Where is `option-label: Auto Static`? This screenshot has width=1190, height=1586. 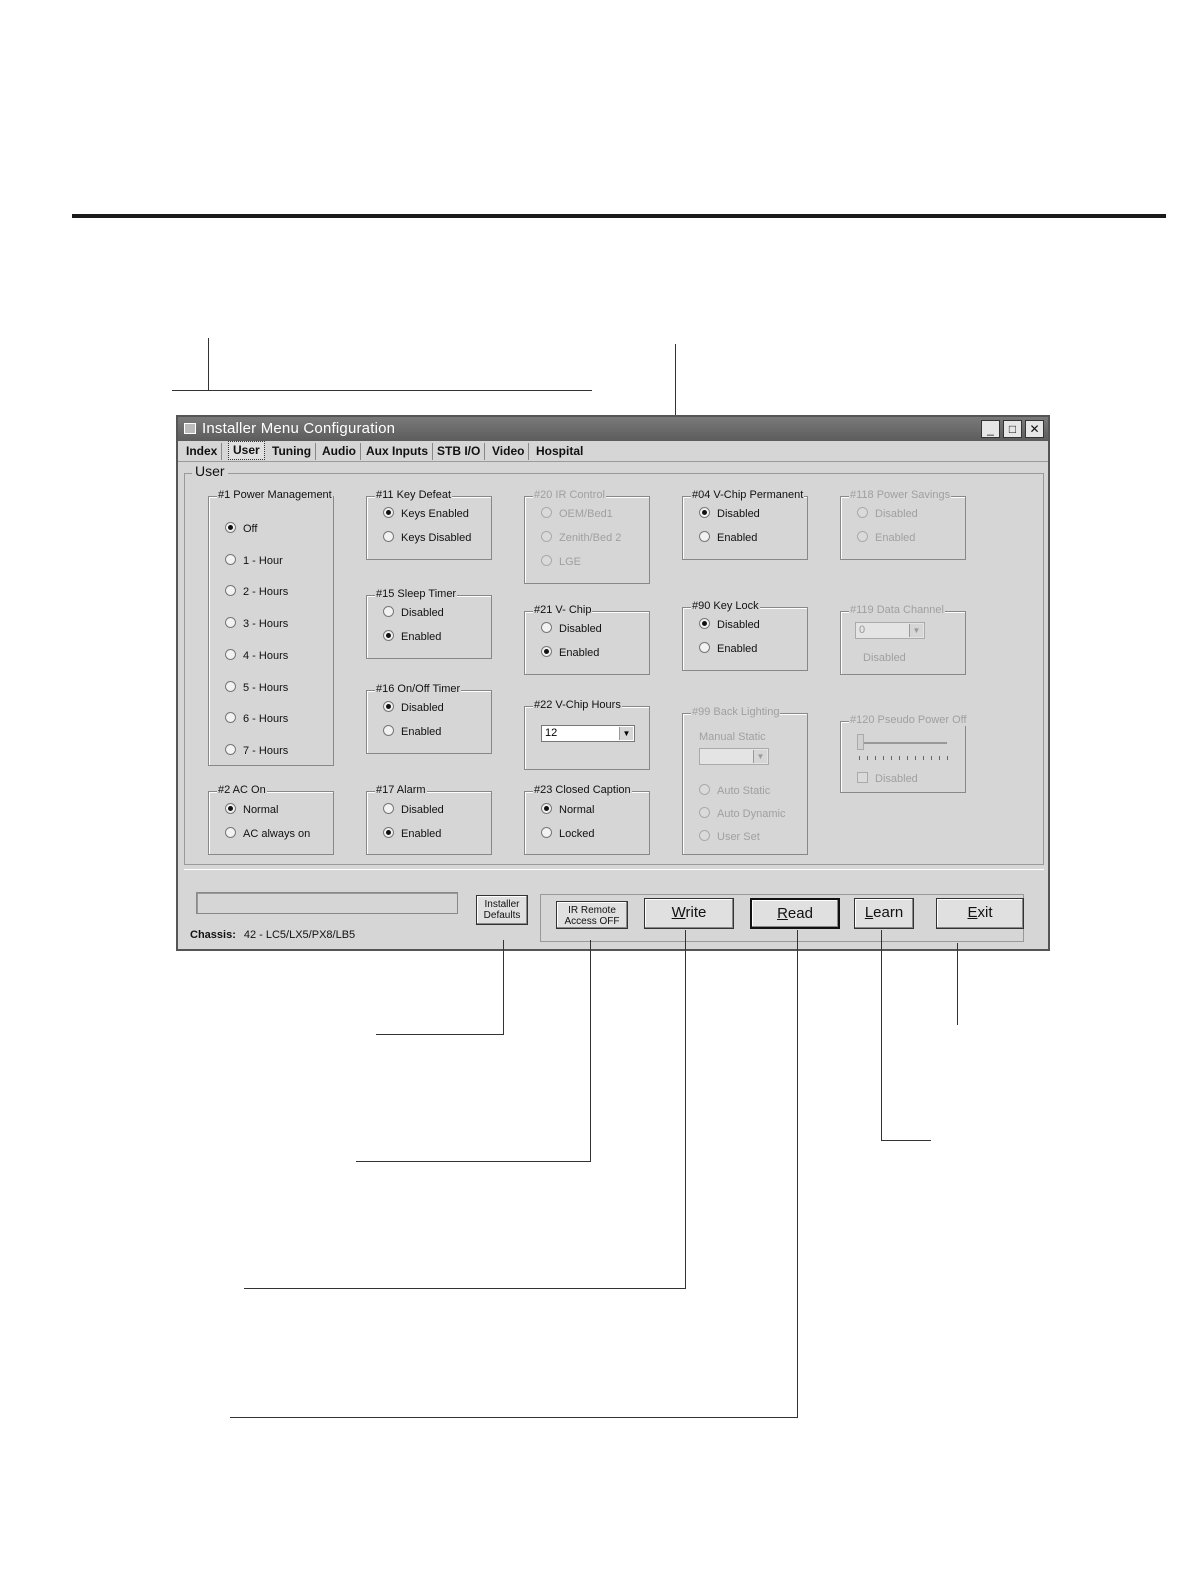 option-label: Auto Static is located at coordinates (744, 791).